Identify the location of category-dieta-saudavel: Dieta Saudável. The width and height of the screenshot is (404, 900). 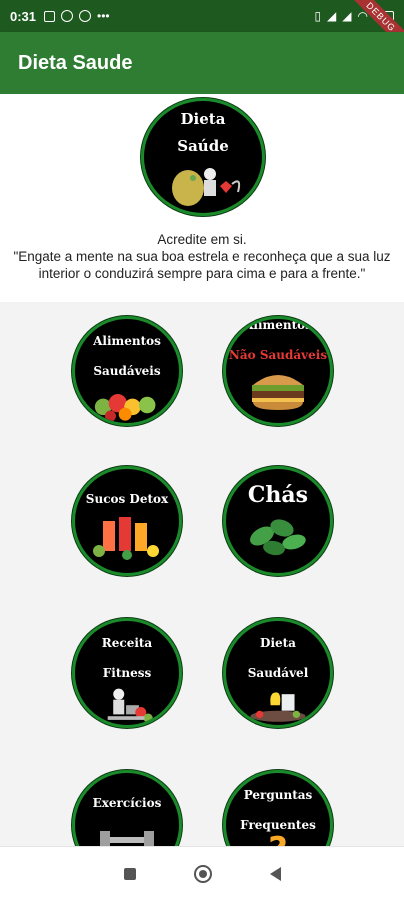
(278, 673).